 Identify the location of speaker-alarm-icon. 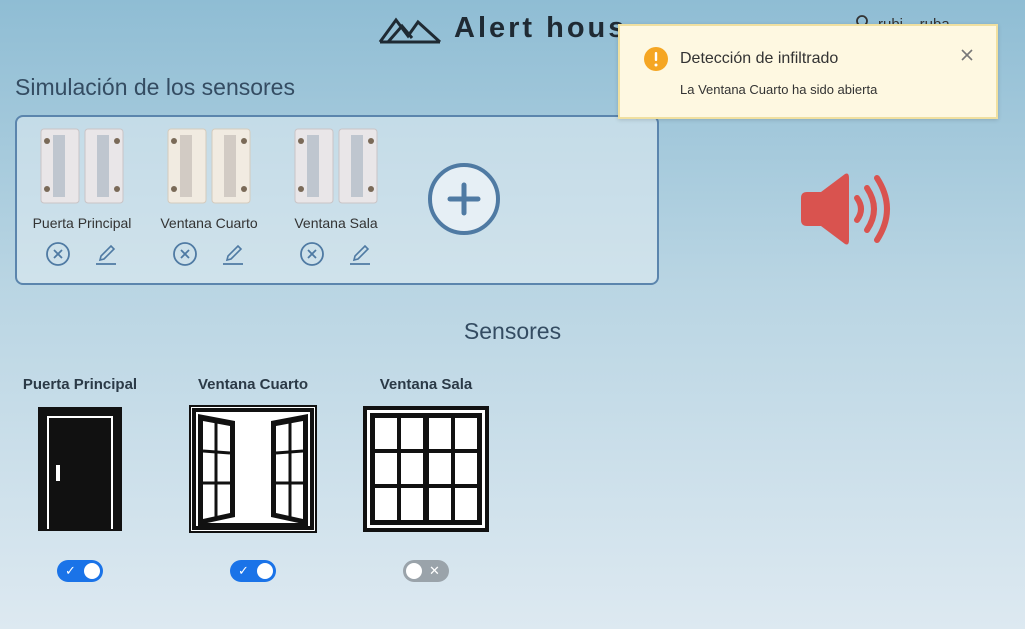
(845, 209).